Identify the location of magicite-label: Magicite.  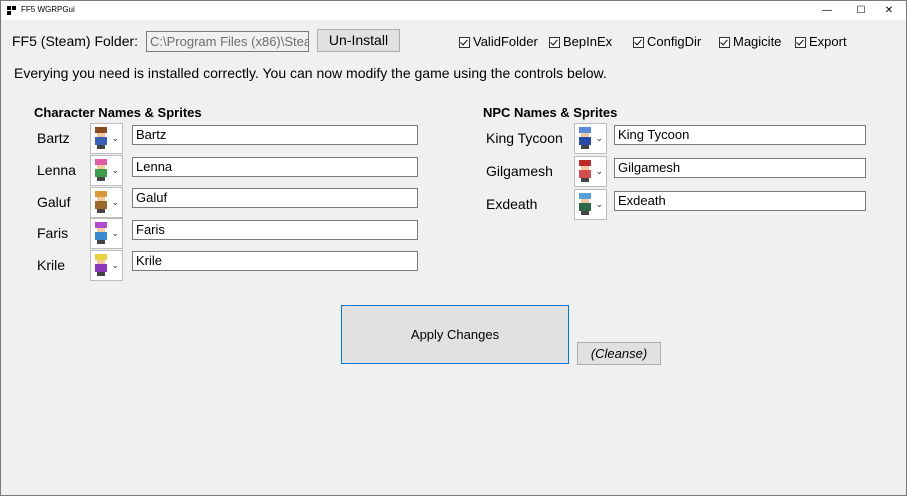
(757, 41).